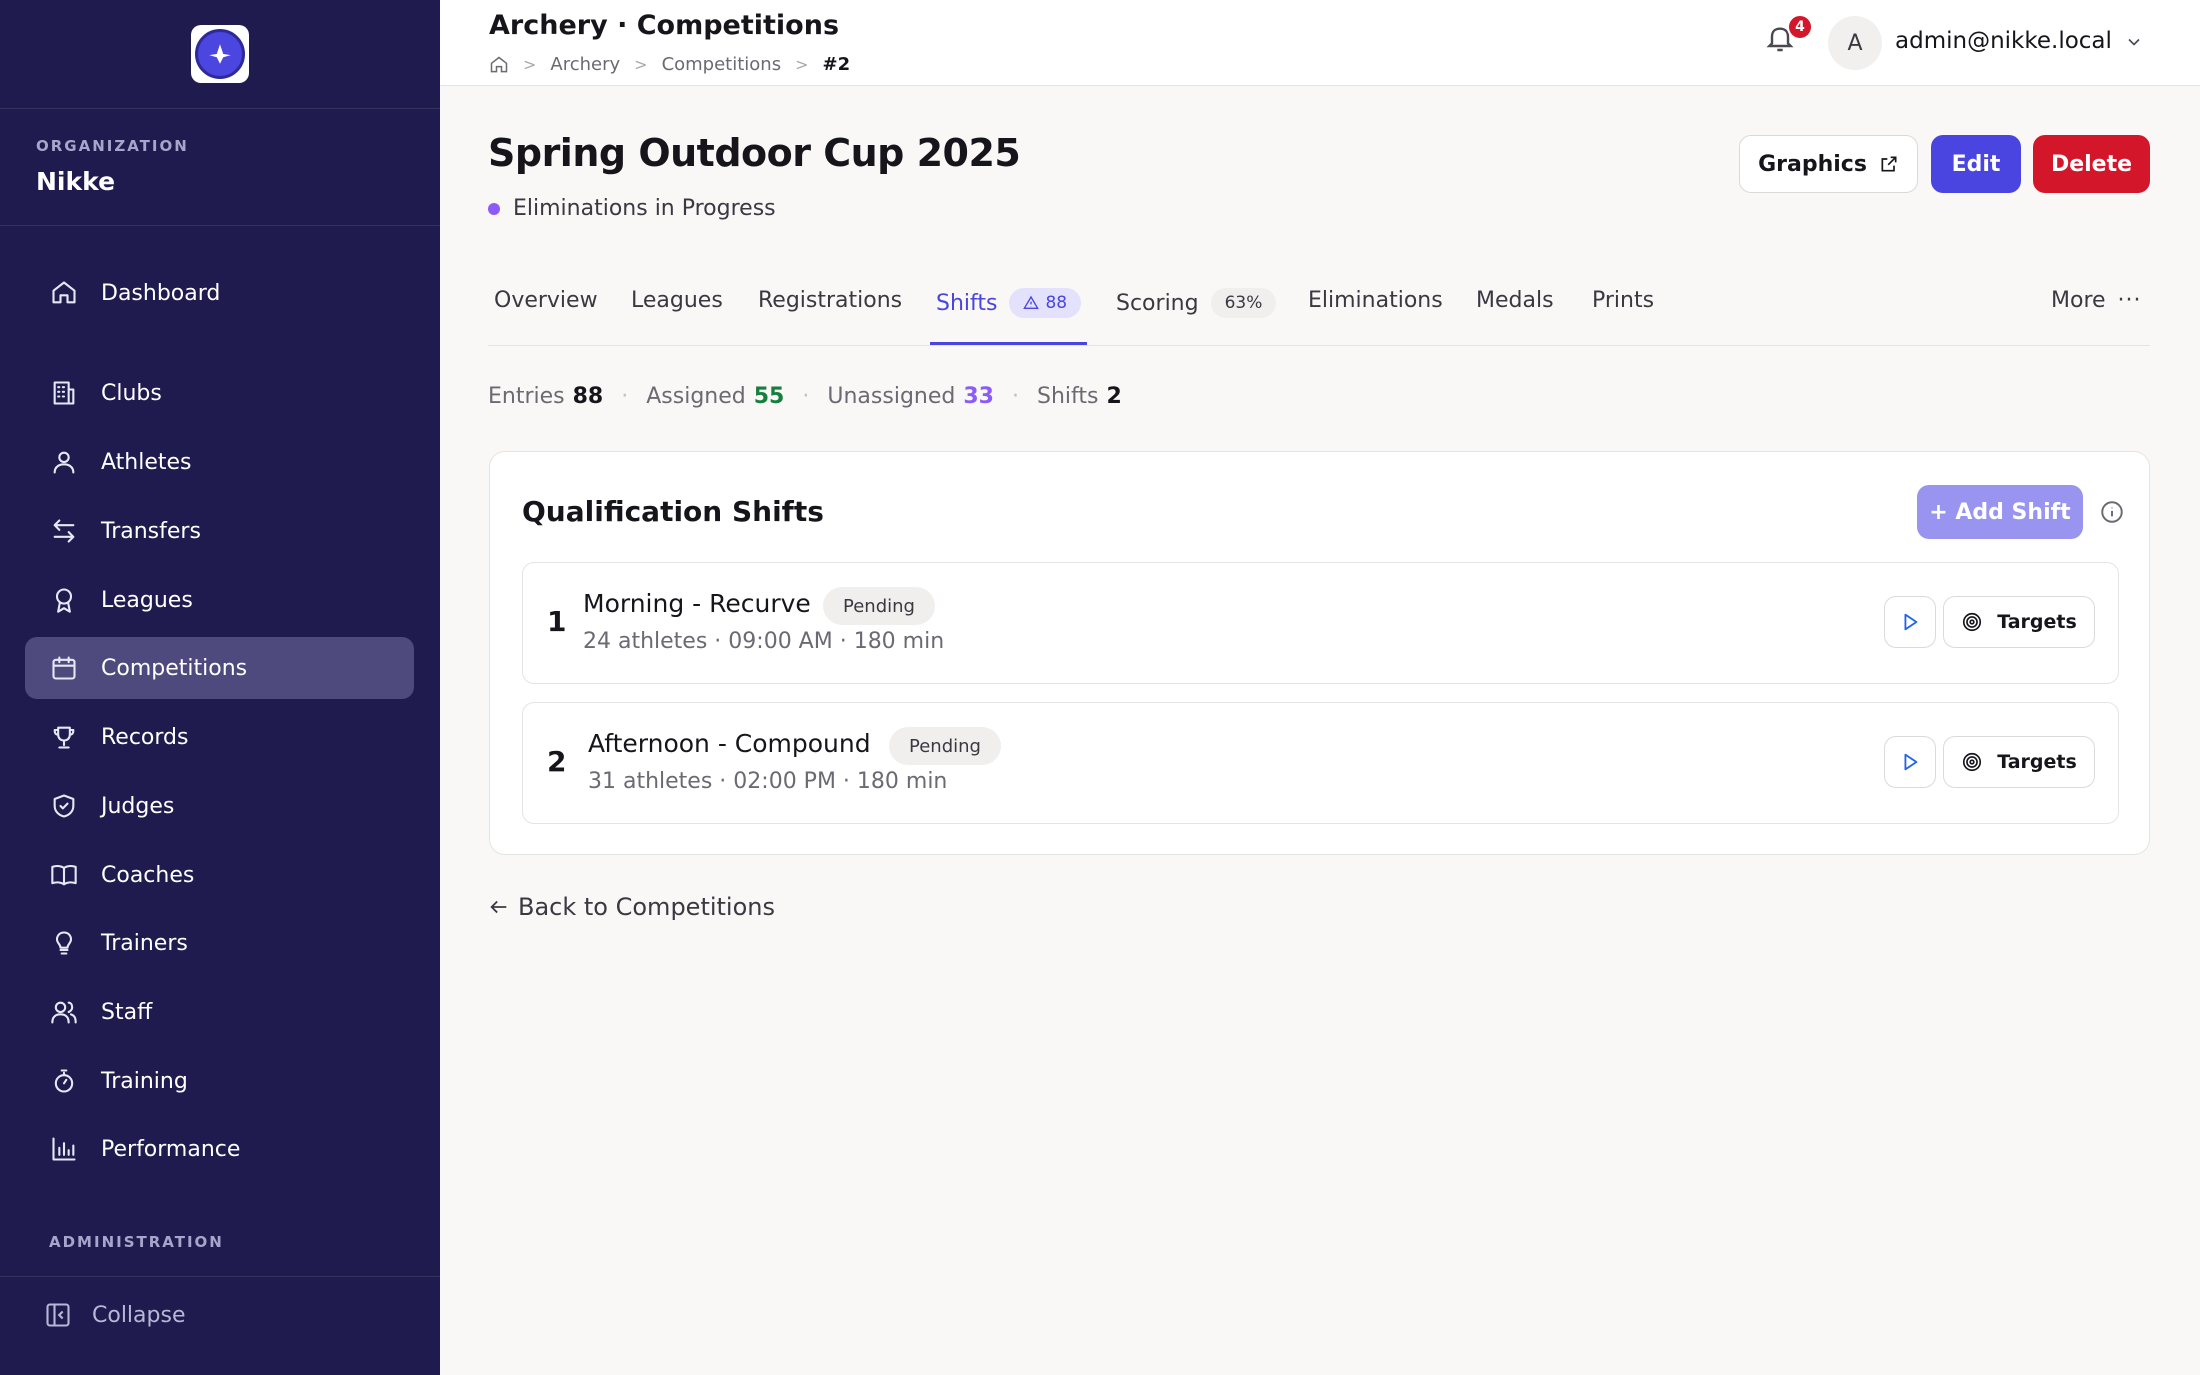 Image resolution: width=2200 pixels, height=1375 pixels. I want to click on shift-name: Morning - Recurve, so click(697, 603).